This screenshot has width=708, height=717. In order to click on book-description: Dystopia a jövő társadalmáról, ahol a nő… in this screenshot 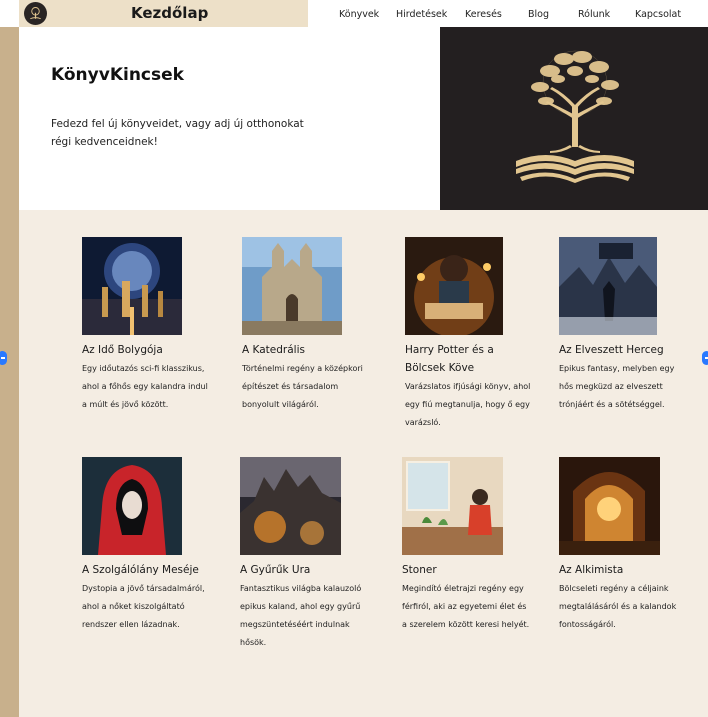, I will do `click(143, 606)`.